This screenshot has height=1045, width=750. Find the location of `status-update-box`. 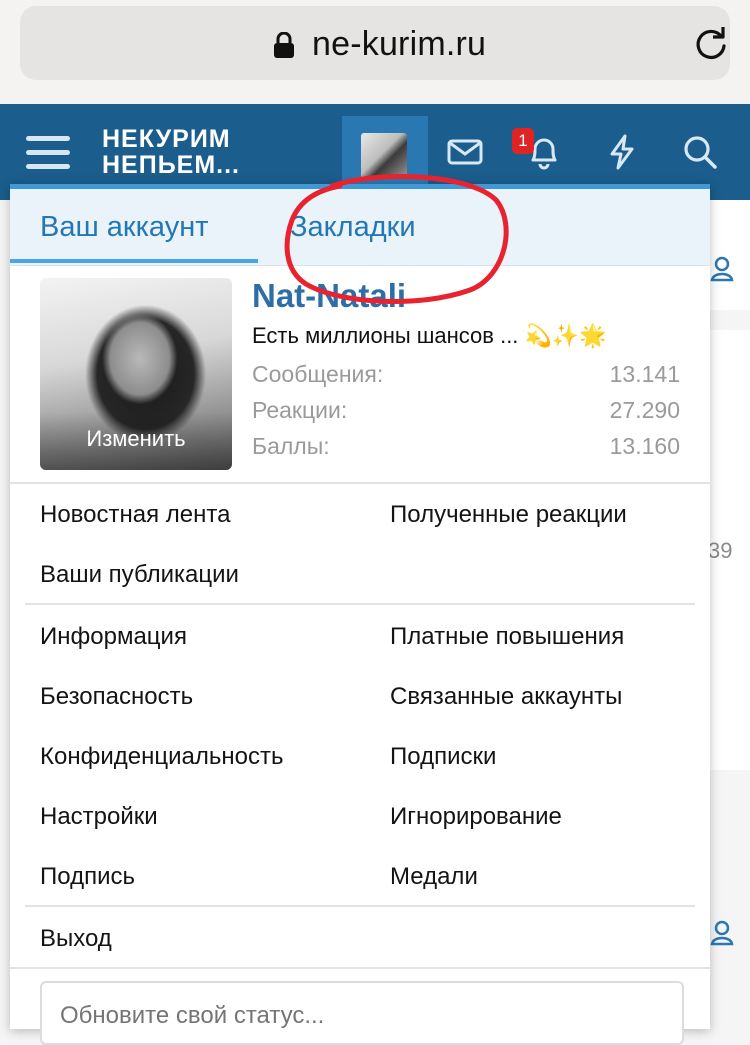

status-update-box is located at coordinates (362, 1013).